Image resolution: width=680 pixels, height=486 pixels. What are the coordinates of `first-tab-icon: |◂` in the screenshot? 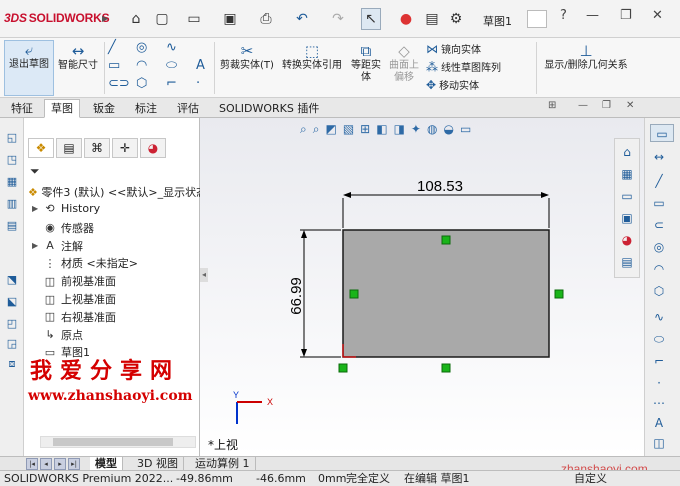 It's located at (32, 464).